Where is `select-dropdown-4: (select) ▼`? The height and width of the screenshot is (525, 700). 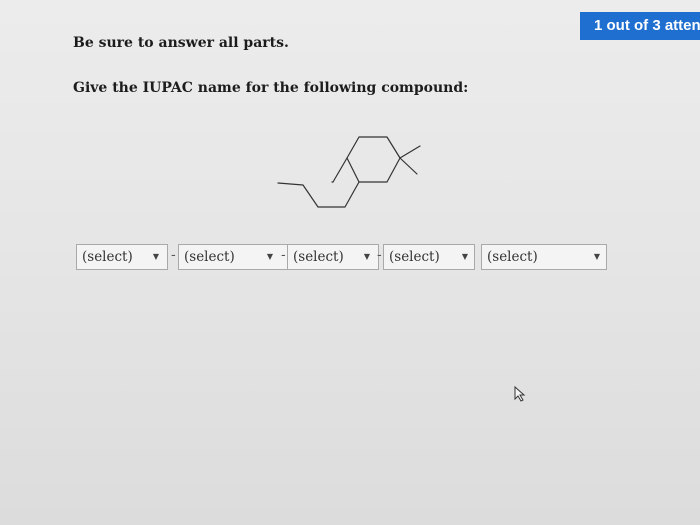 select-dropdown-4: (select) ▼ is located at coordinates (429, 257).